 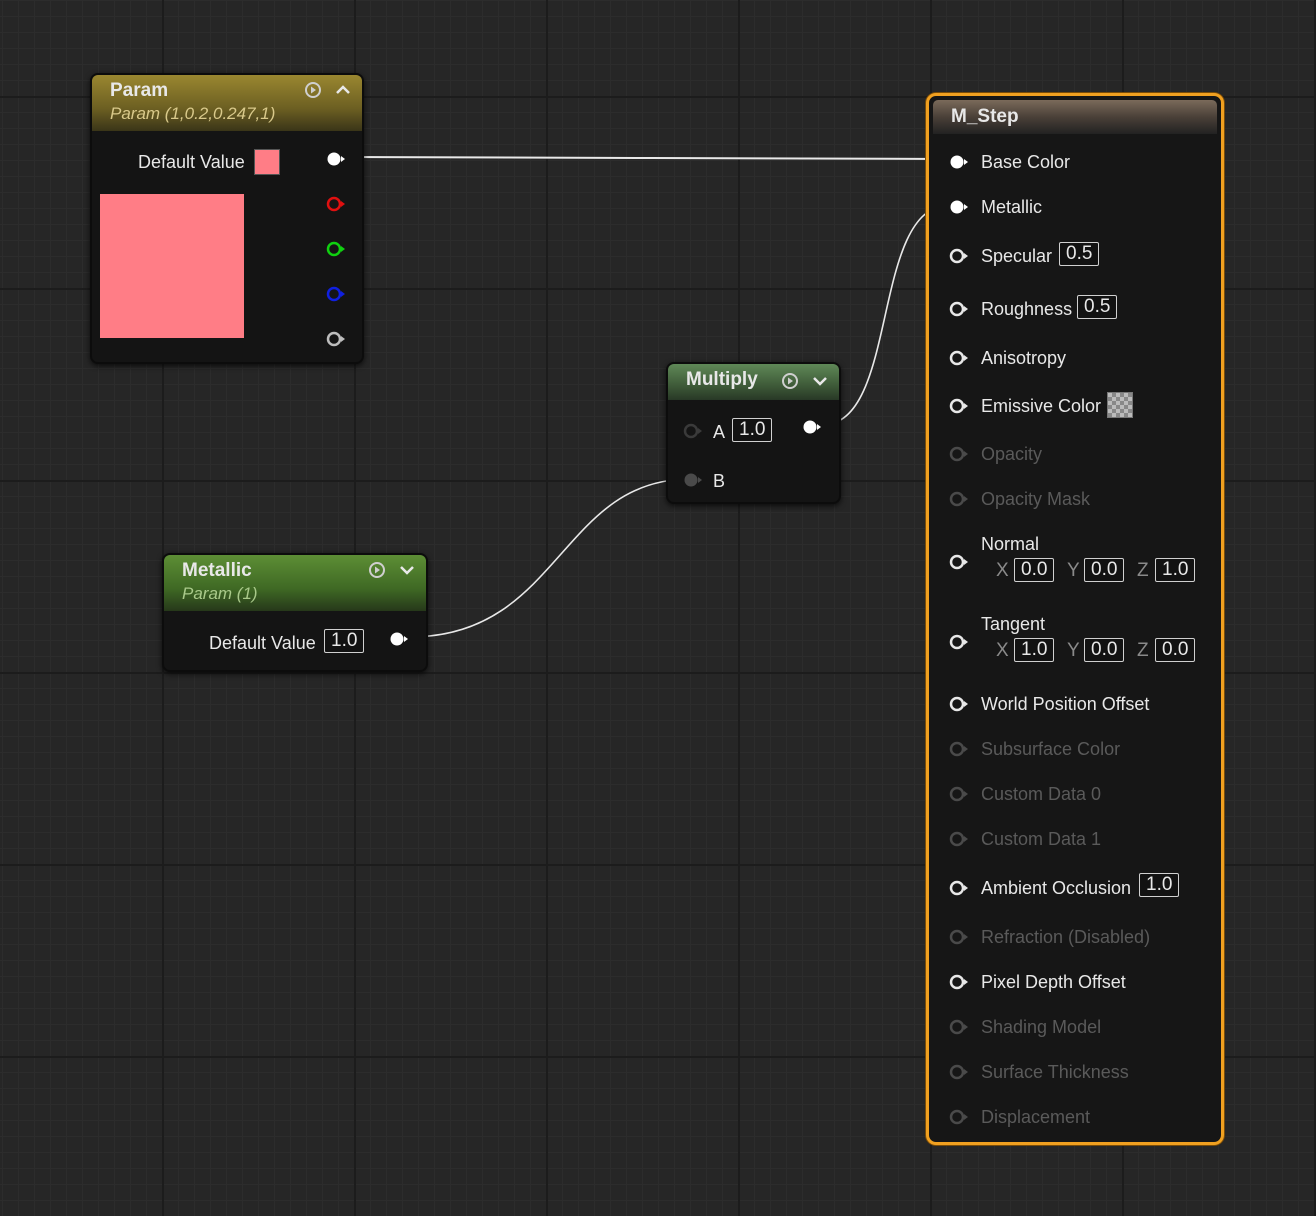 I want to click on input-pin-normal, so click(x=959, y=562).